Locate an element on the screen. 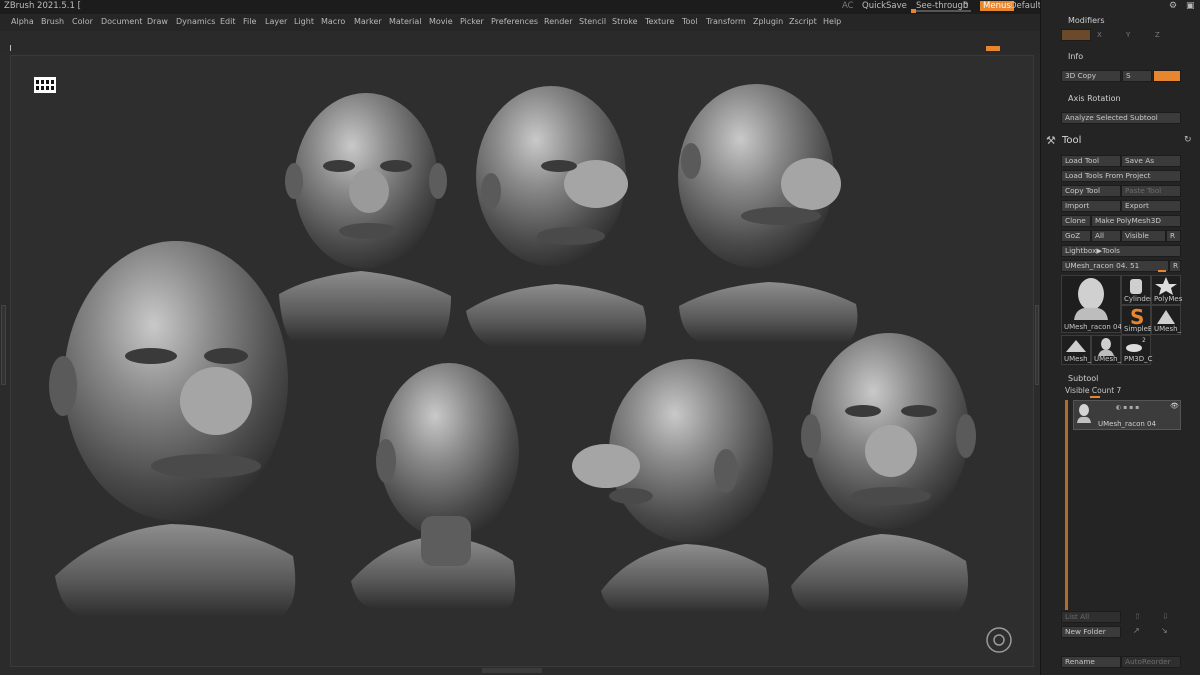  menu-help: Help is located at coordinates (832, 21).